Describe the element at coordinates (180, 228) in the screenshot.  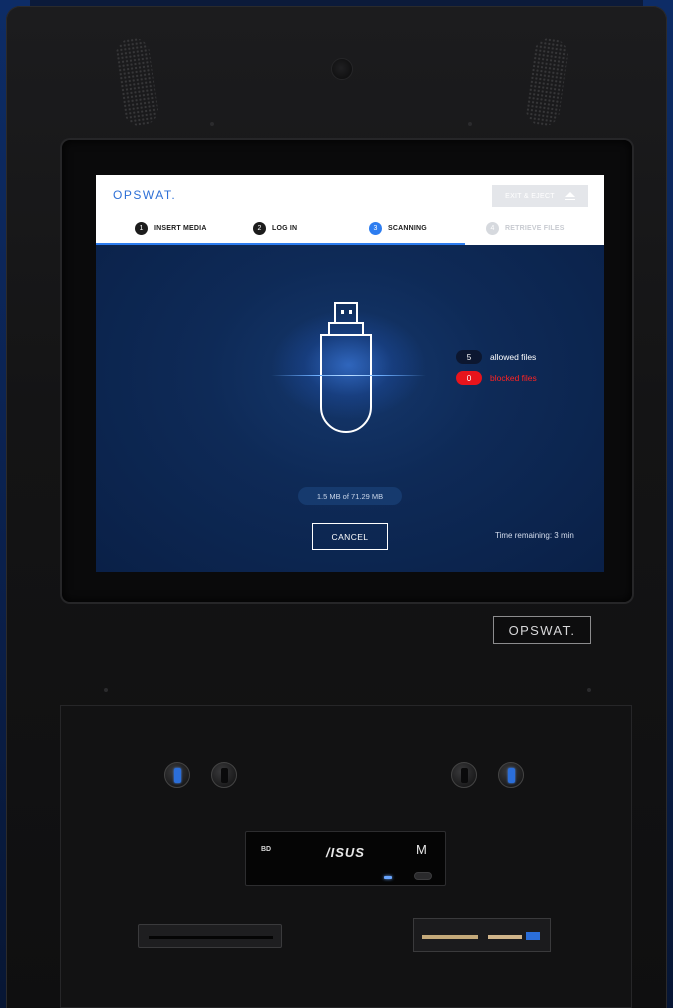
I see `step-label: INSERT MEDIA` at that location.